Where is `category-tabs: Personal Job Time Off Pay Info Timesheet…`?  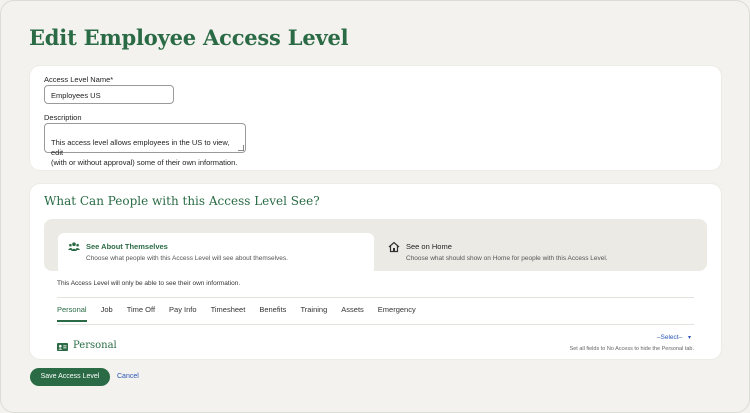 category-tabs: Personal Job Time Off Pay Info Timesheet… is located at coordinates (243, 313).